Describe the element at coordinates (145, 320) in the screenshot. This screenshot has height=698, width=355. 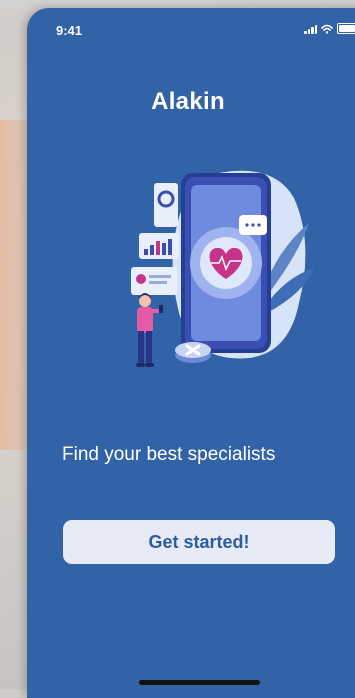
I see `person-body` at that location.